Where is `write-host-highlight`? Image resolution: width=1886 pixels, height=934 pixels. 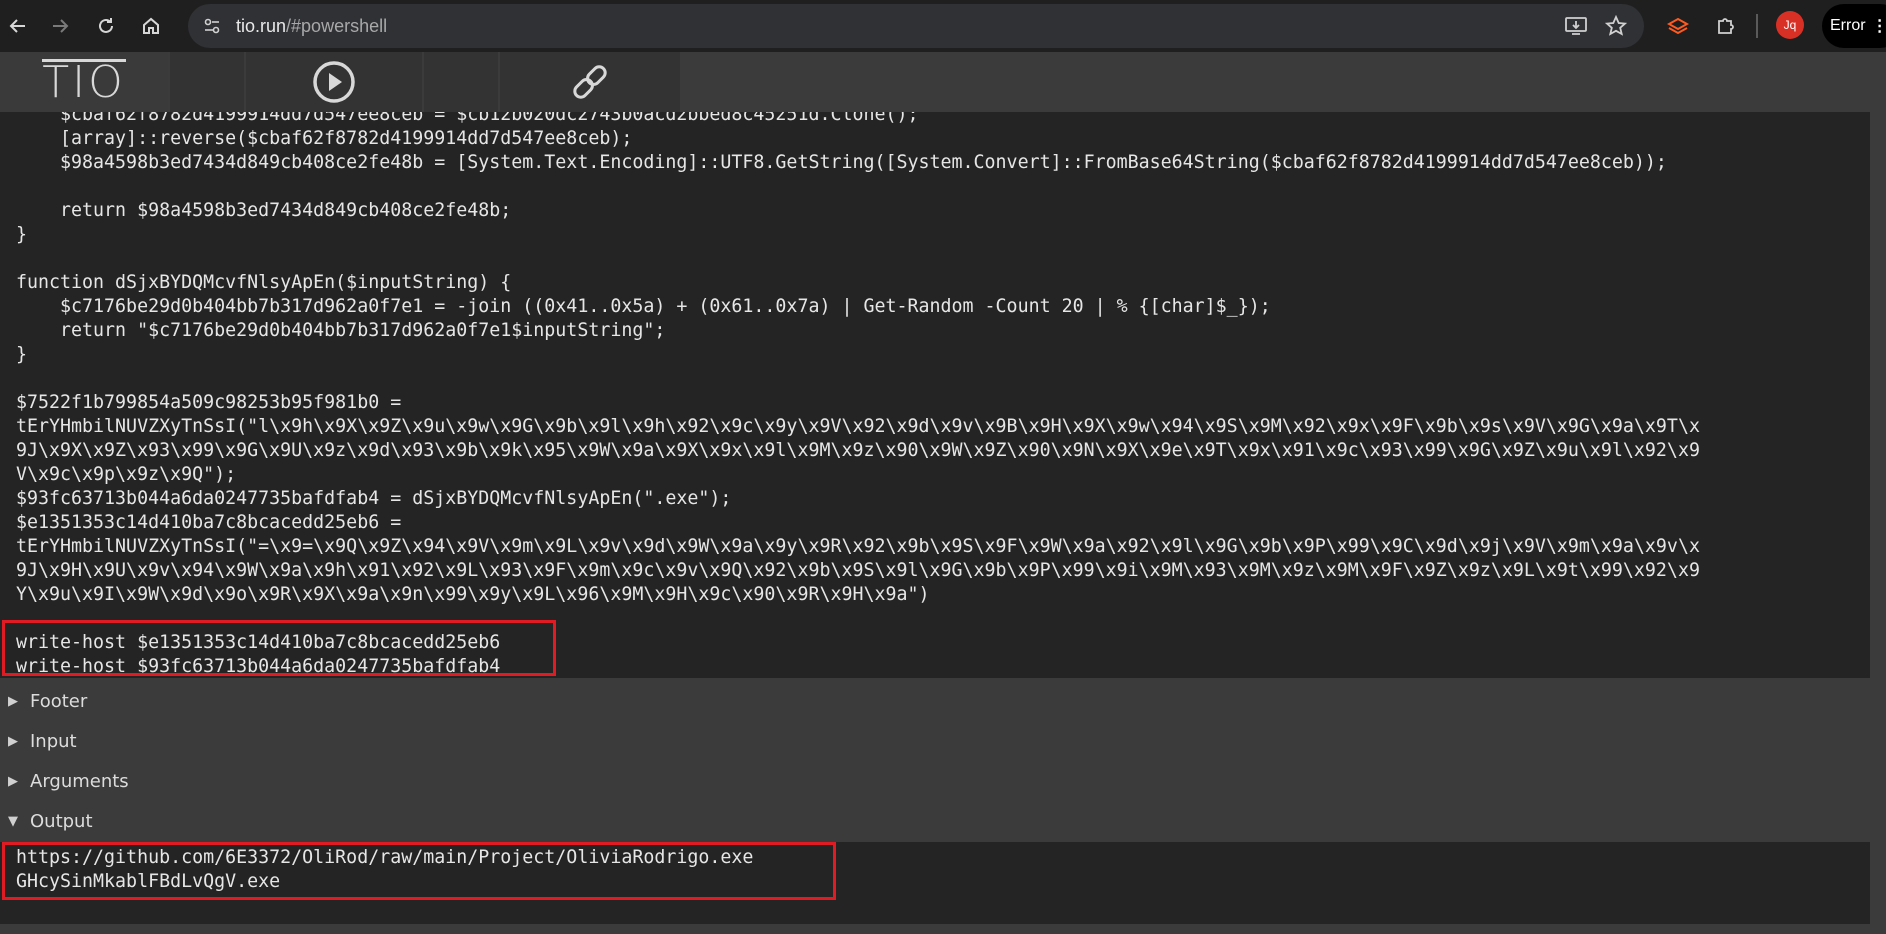
write-host-highlight is located at coordinates (279, 648).